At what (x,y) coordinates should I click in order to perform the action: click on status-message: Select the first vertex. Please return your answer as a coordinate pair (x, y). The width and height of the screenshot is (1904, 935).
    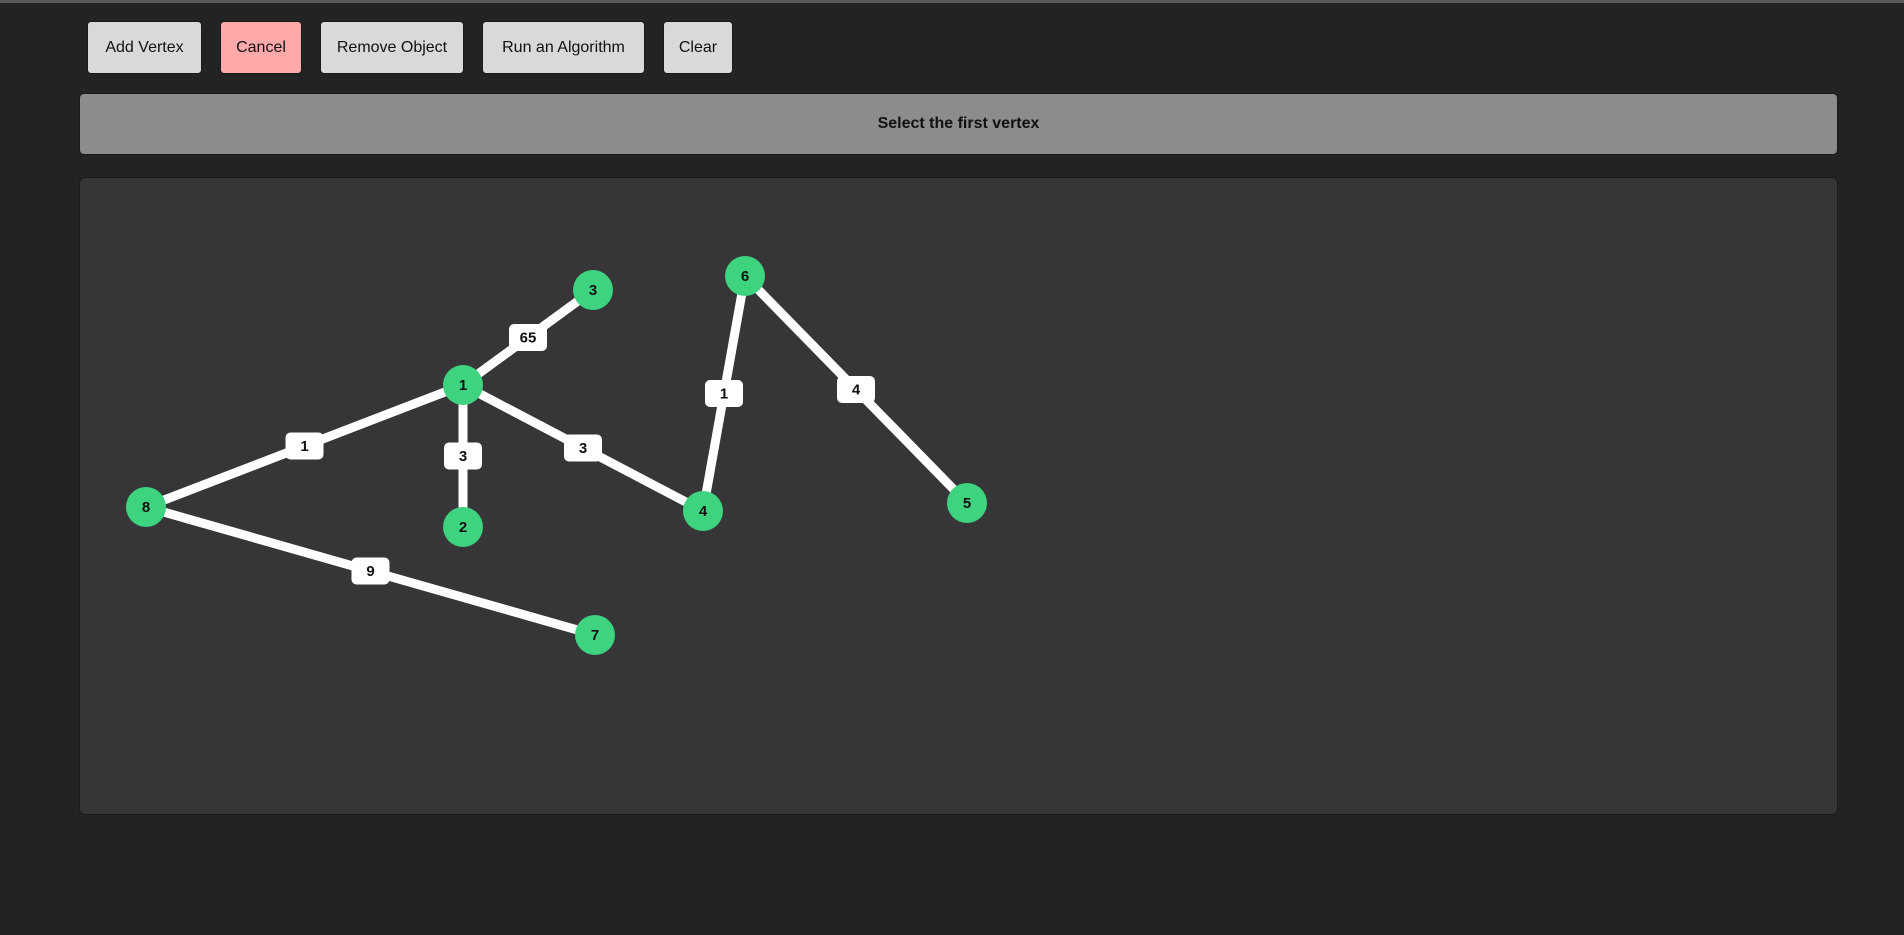
    Looking at the image, I should click on (958, 123).